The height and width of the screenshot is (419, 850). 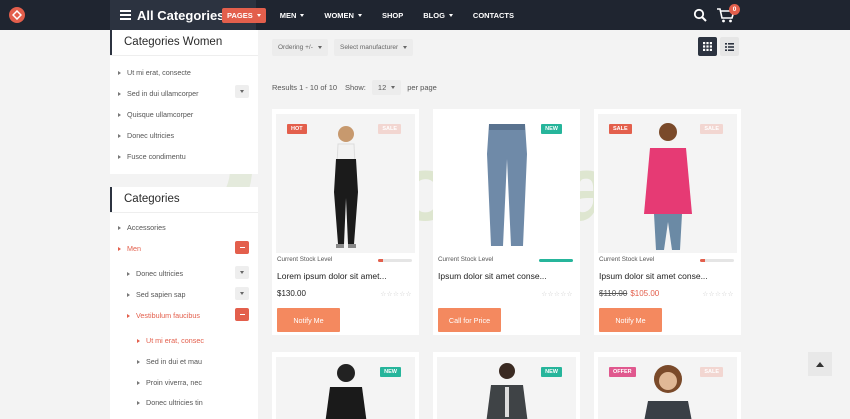 I want to click on nav-contacts: CONTACTS, so click(x=493, y=15).